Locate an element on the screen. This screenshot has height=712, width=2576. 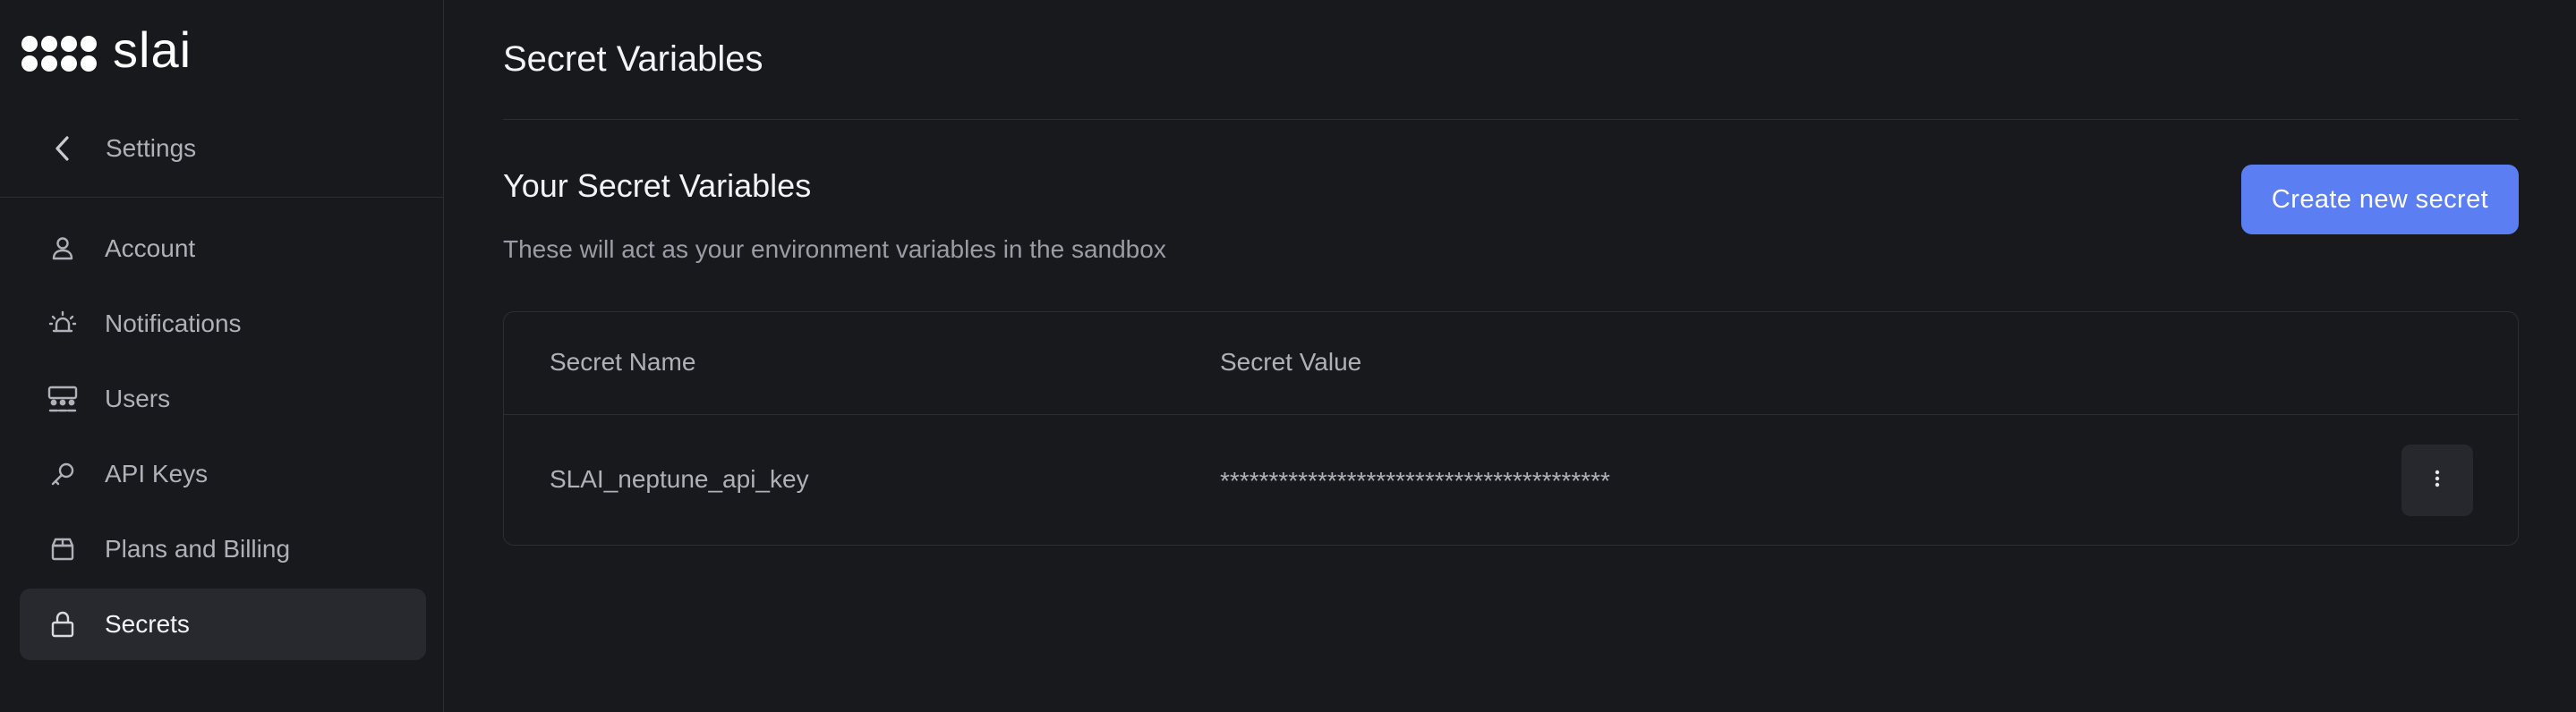
sidebar-item-secrets: Secrets is located at coordinates (223, 624).